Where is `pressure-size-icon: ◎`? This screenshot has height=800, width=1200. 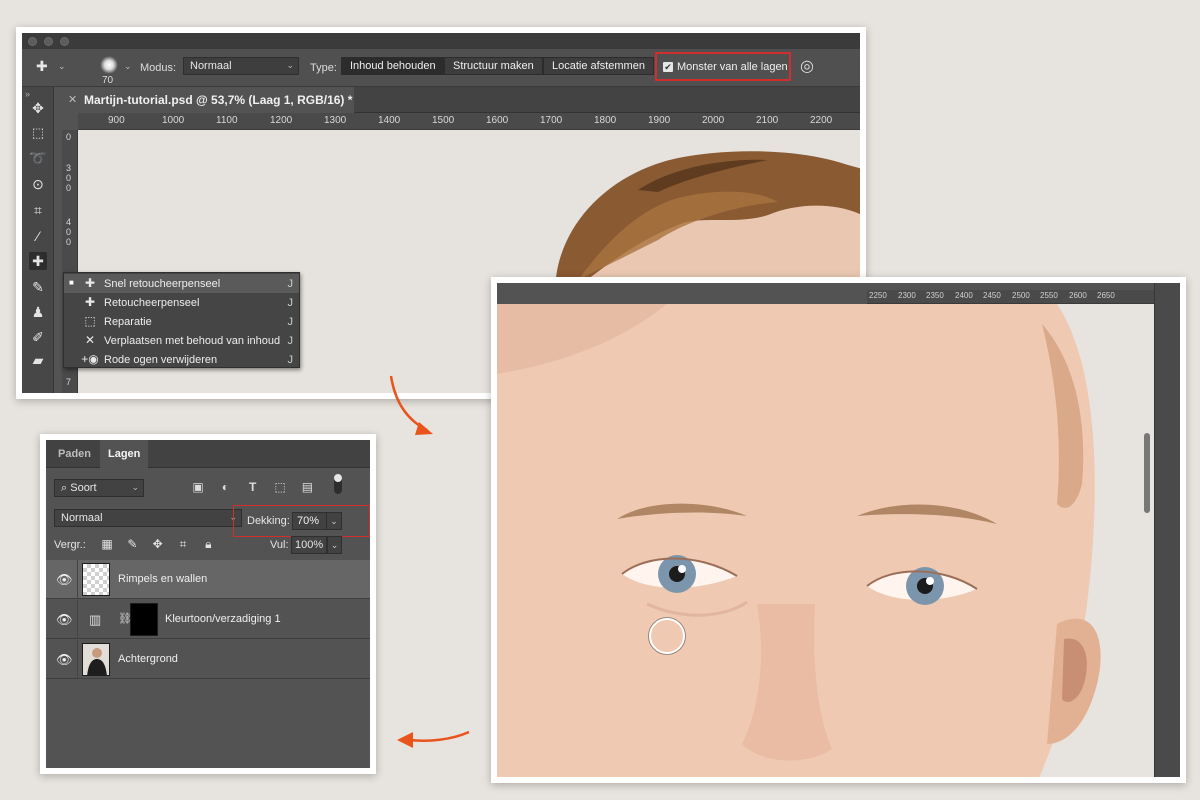 pressure-size-icon: ◎ is located at coordinates (807, 66).